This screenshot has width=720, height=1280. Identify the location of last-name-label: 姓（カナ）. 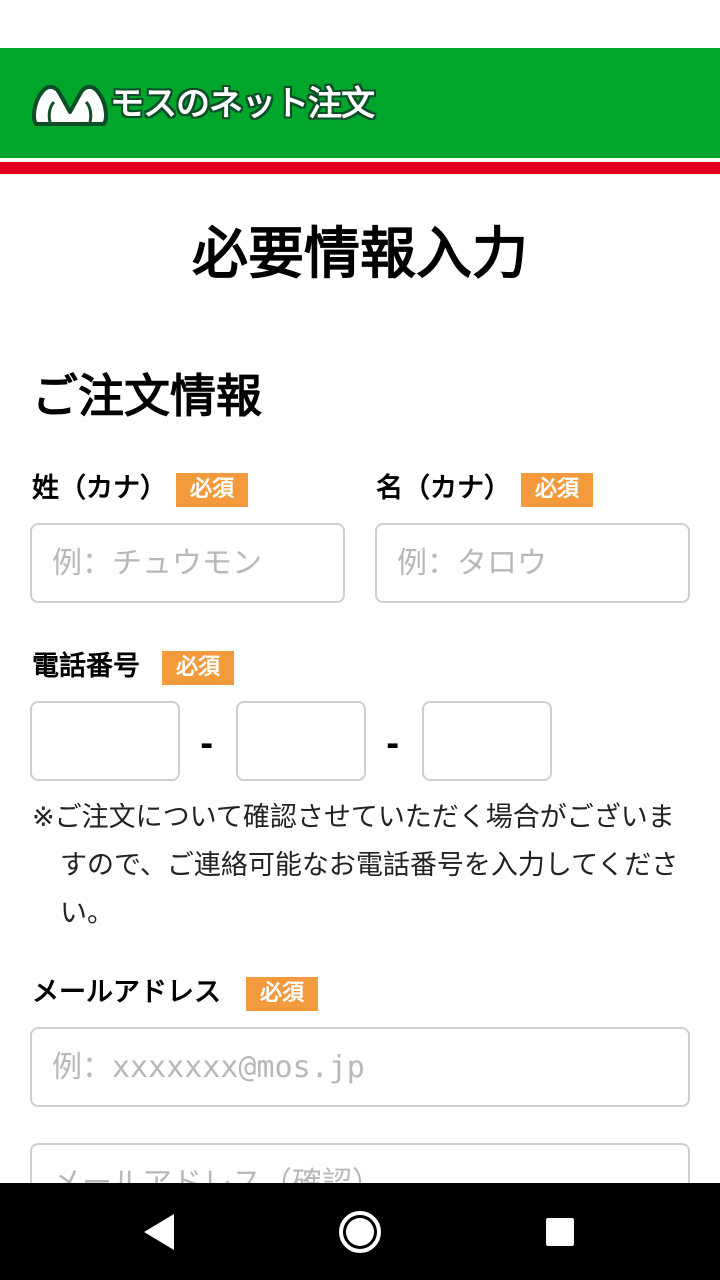
(99, 488).